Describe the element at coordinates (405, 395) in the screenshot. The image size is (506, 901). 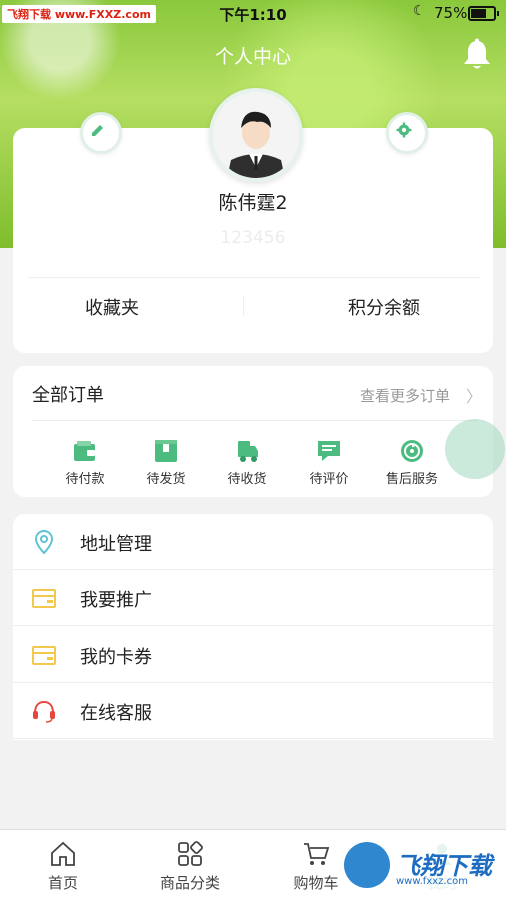
I see `view-more-orders-link: 查看更多订单` at that location.